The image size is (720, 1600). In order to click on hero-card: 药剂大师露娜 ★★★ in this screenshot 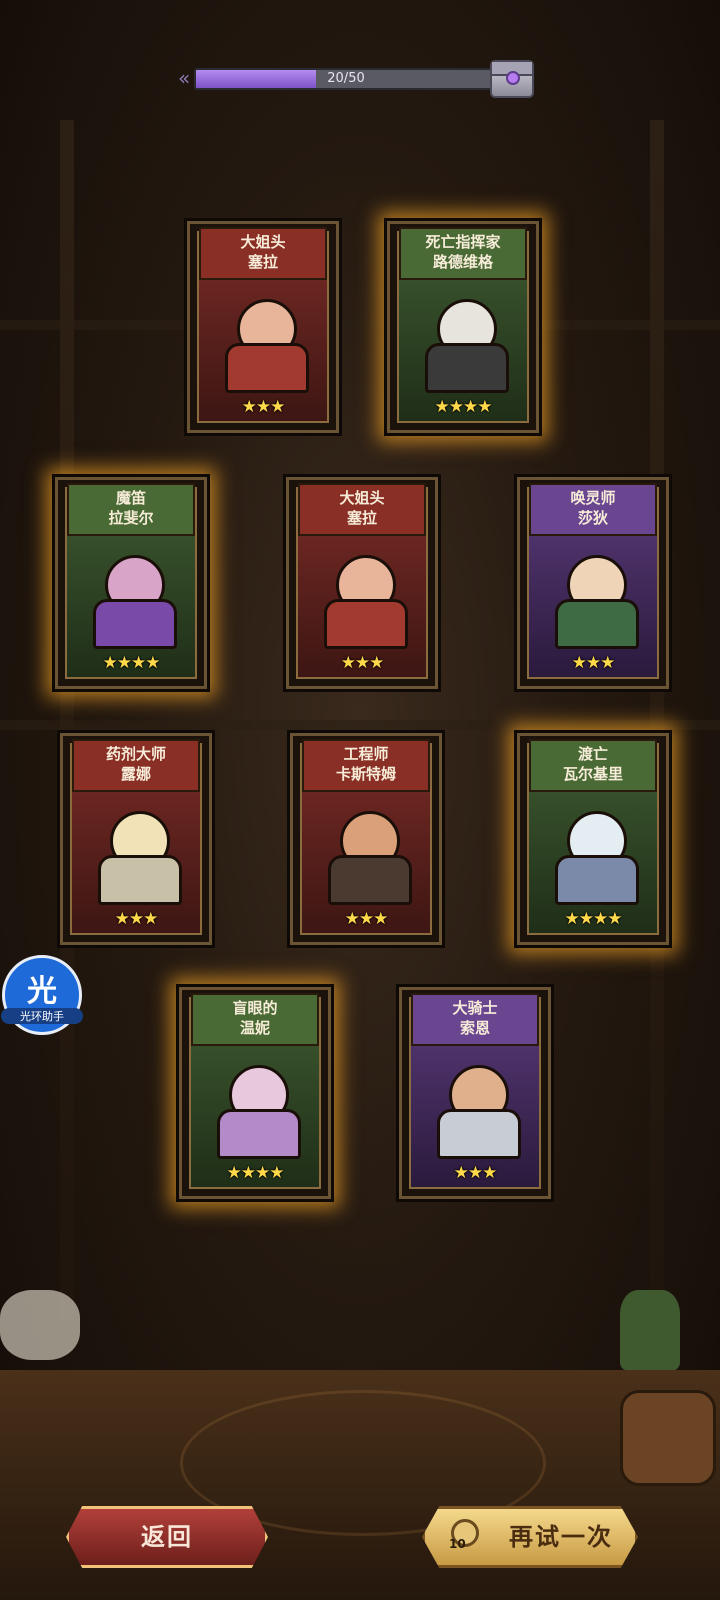, I will do `click(136, 839)`.